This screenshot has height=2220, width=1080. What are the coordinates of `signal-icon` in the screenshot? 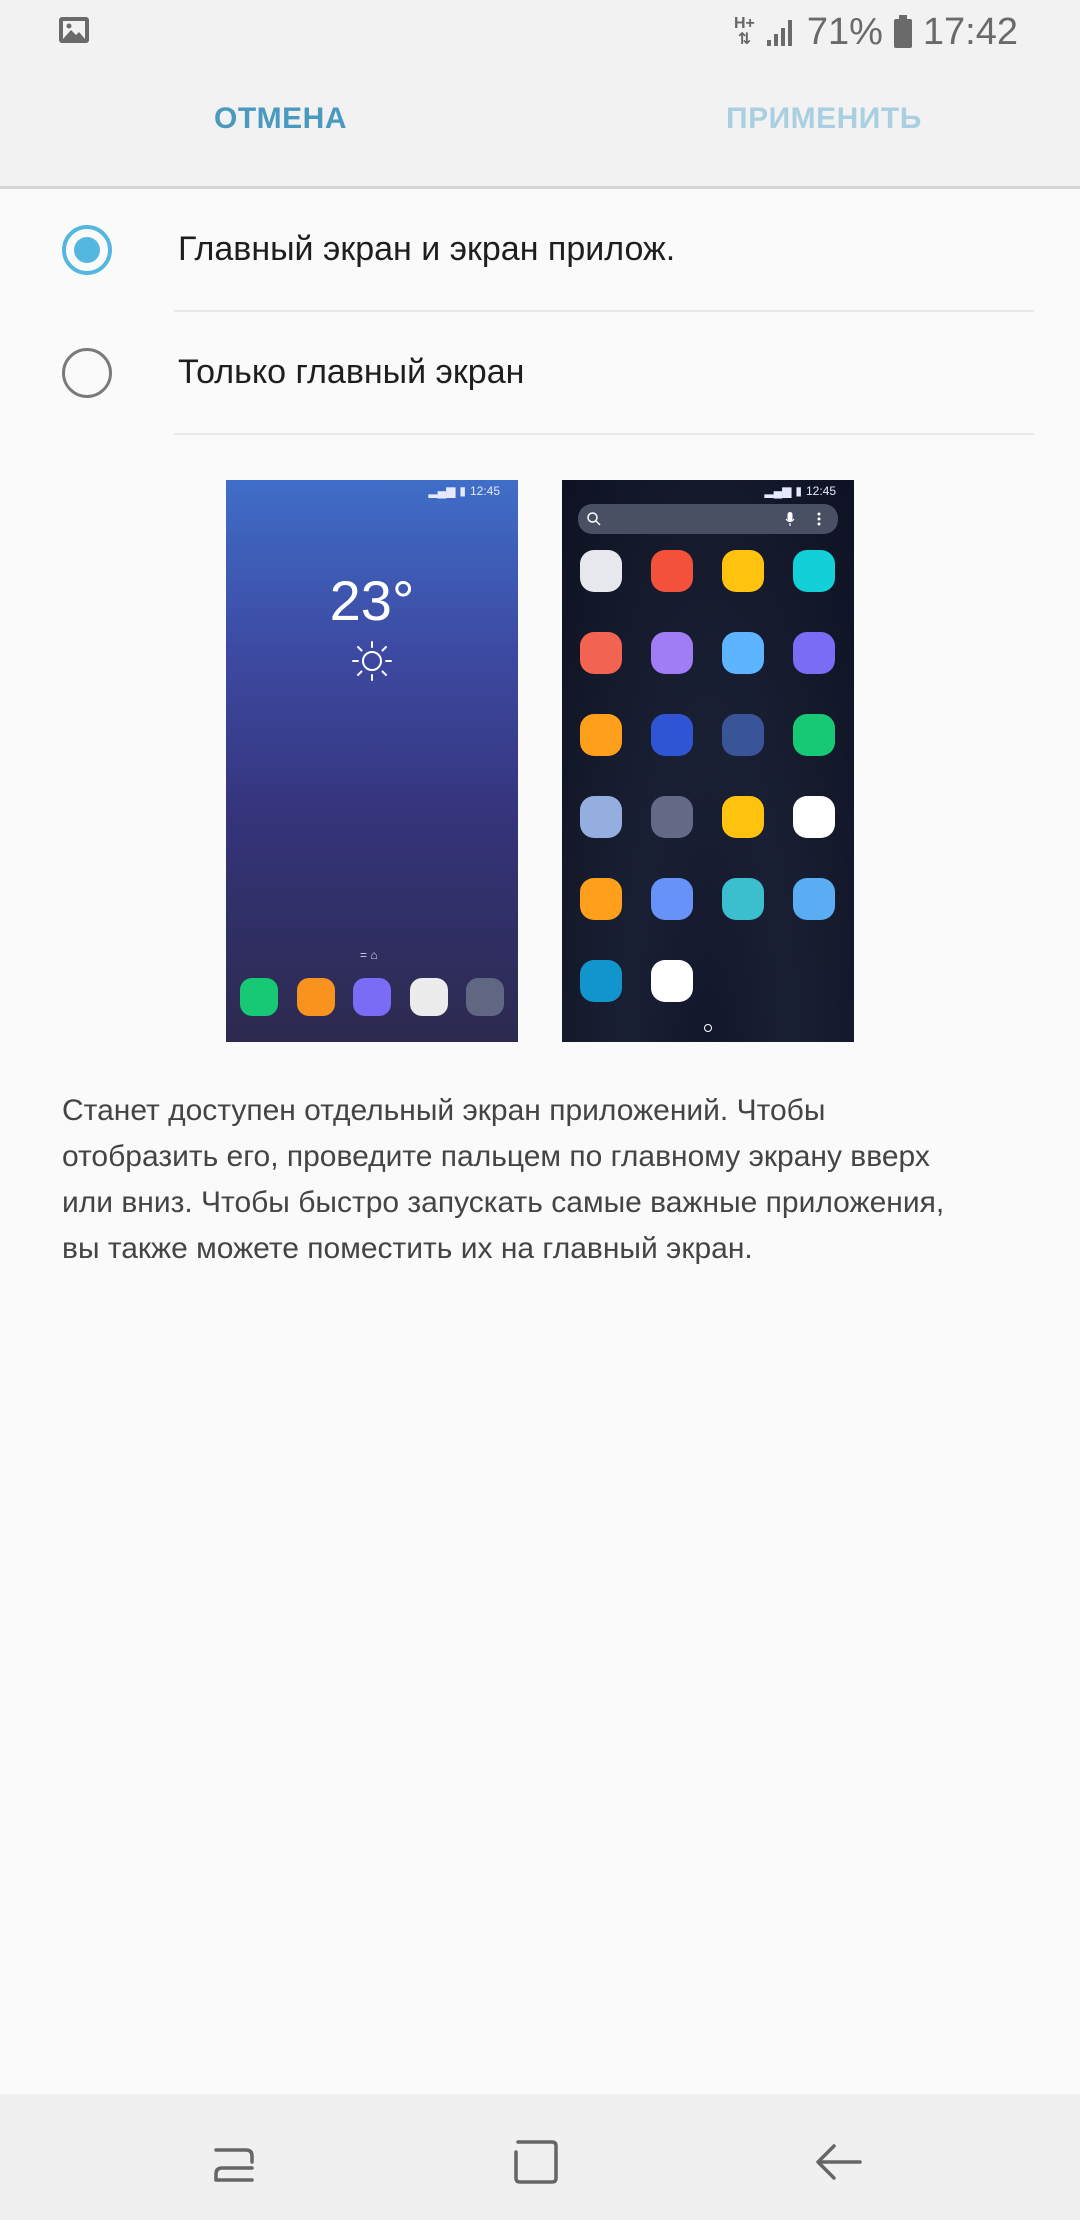 It's located at (779, 33).